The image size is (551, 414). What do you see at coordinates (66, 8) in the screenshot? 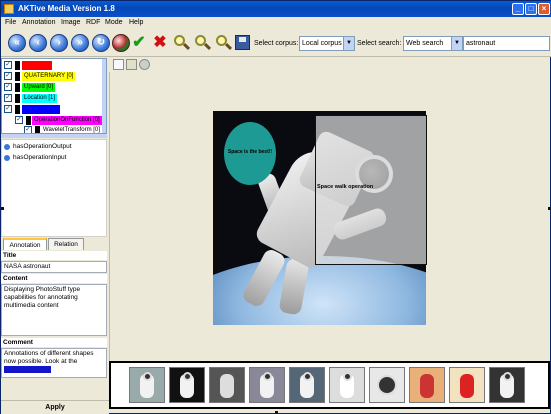
I see `window-title: AKTive Media Version 1.8` at bounding box center [66, 8].